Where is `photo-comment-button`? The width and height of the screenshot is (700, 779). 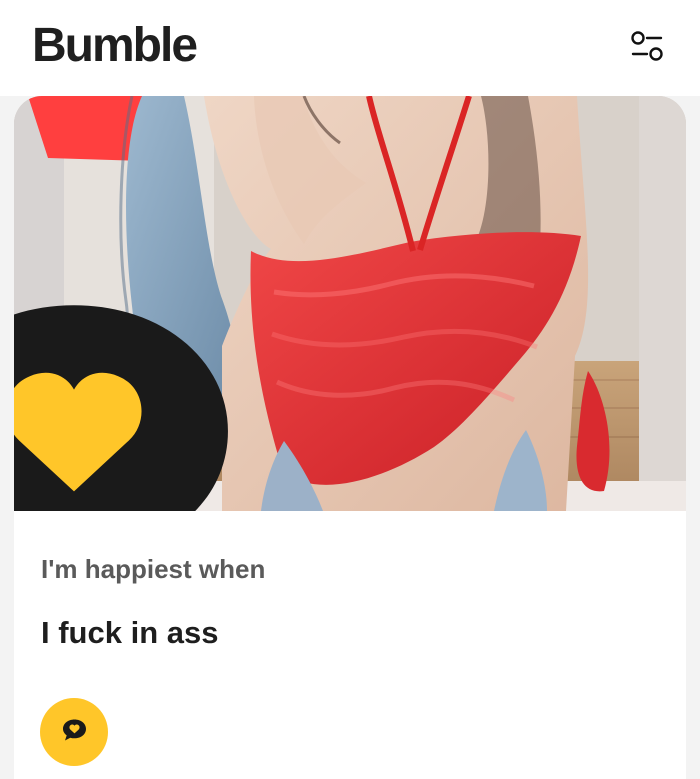
photo-comment-button is located at coordinates (121, 407).